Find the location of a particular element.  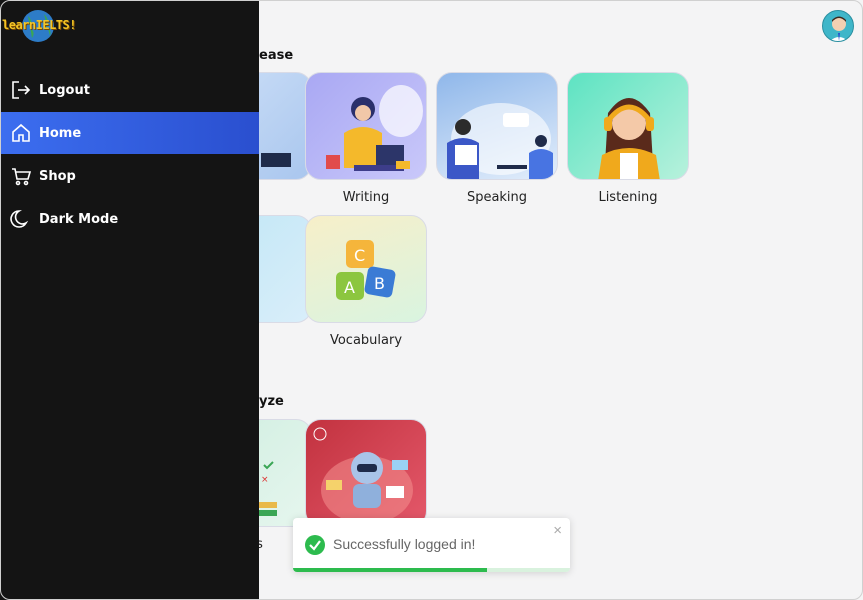

card-ai-analysis is located at coordinates (366, 473).